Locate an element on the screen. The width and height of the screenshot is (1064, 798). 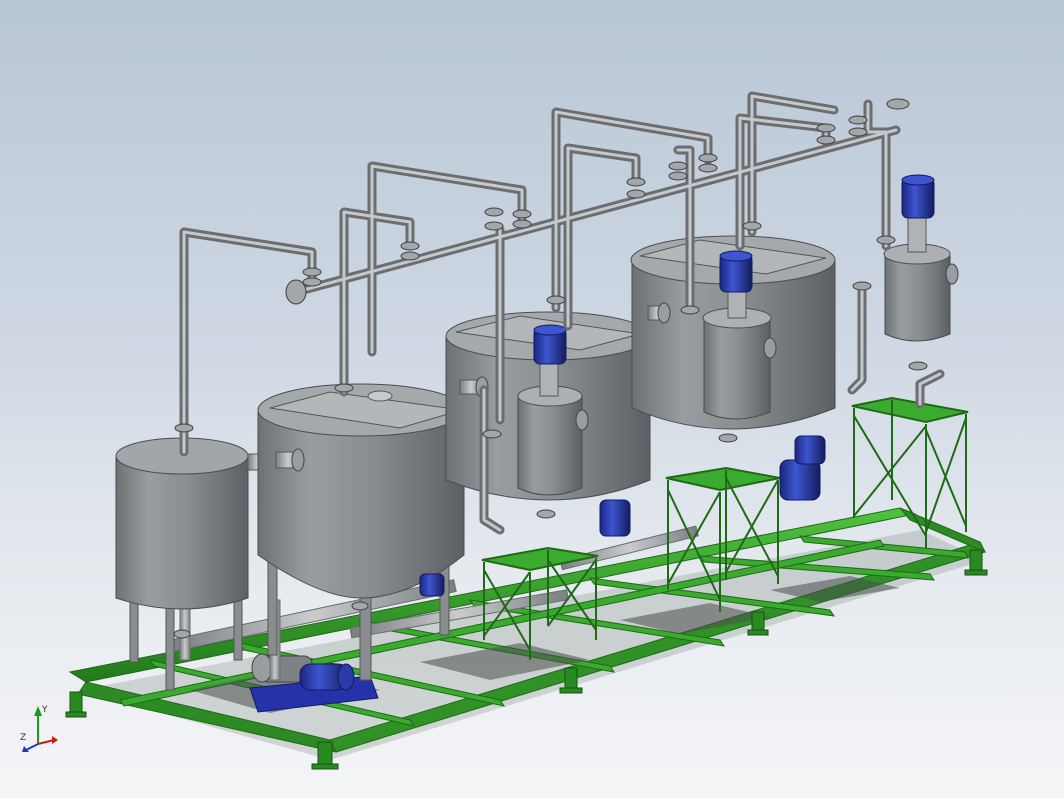
coordinate-triad-icon: Y Z is located at coordinates (39, 728).